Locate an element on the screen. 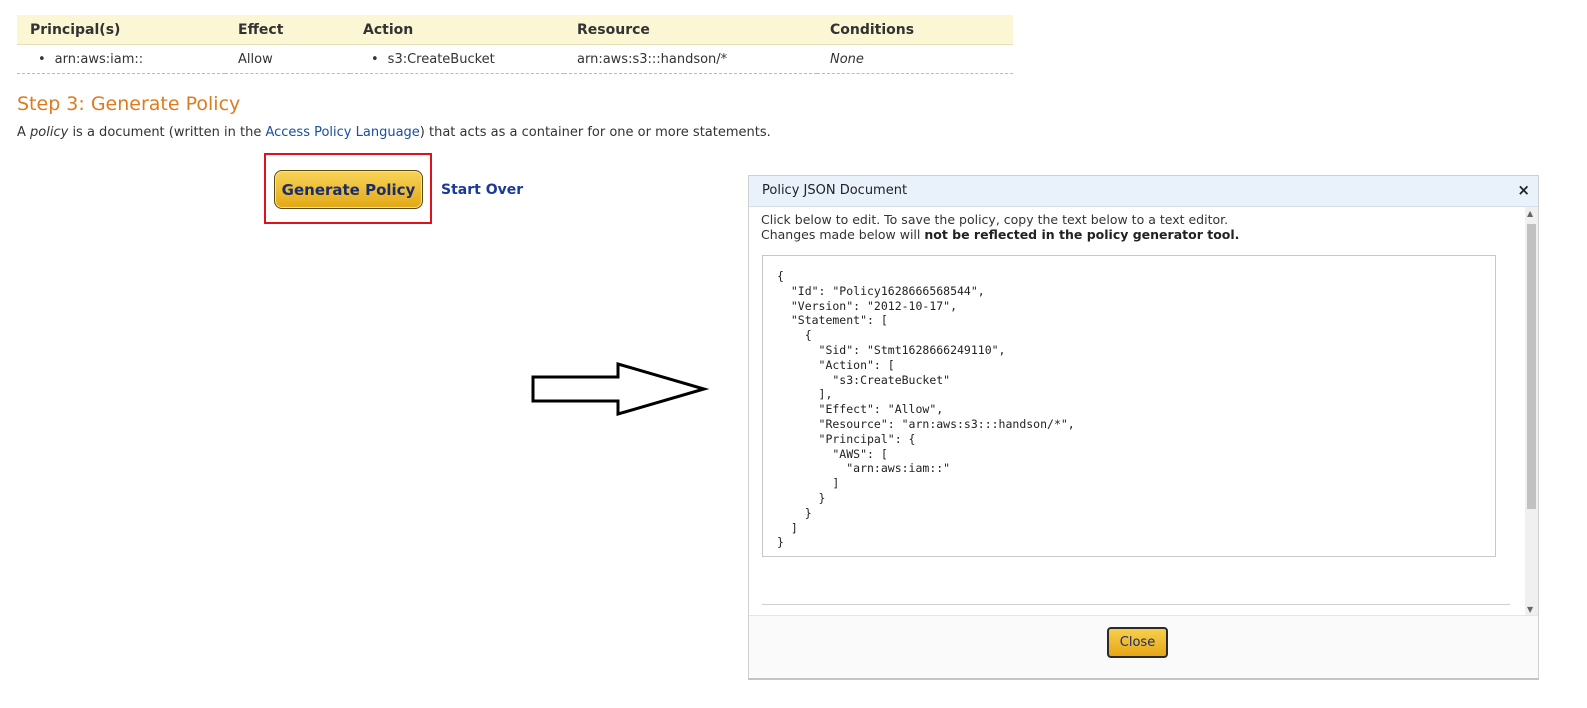 The image size is (1587, 708). desc-middle: is a document (written in the is located at coordinates (167, 132).